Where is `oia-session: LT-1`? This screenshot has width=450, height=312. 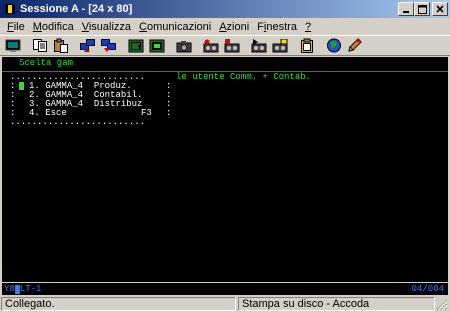 oia-session: LT-1 is located at coordinates (30, 289).